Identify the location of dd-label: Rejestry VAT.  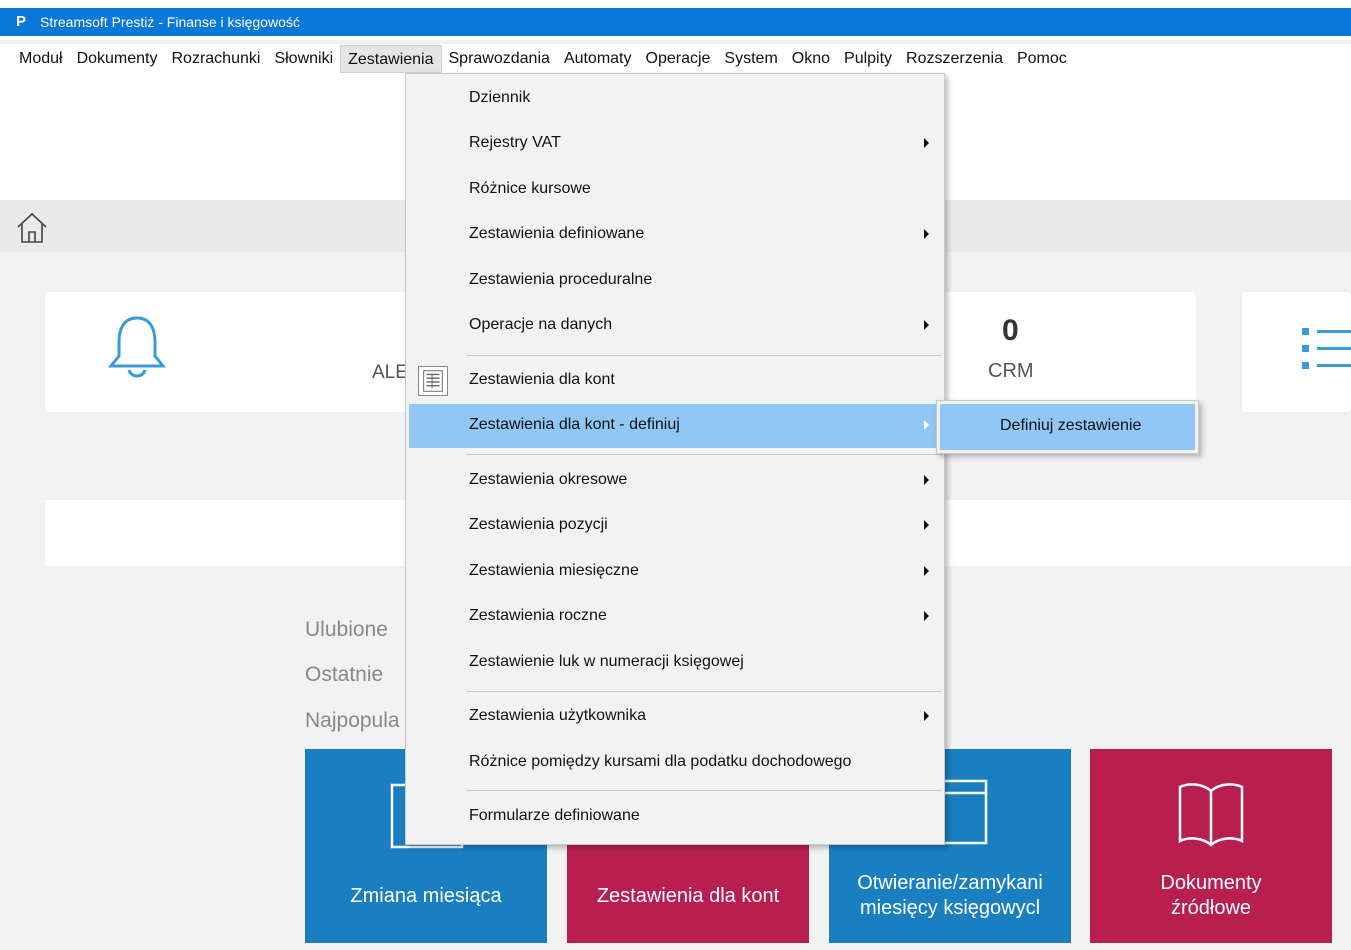
(515, 142).